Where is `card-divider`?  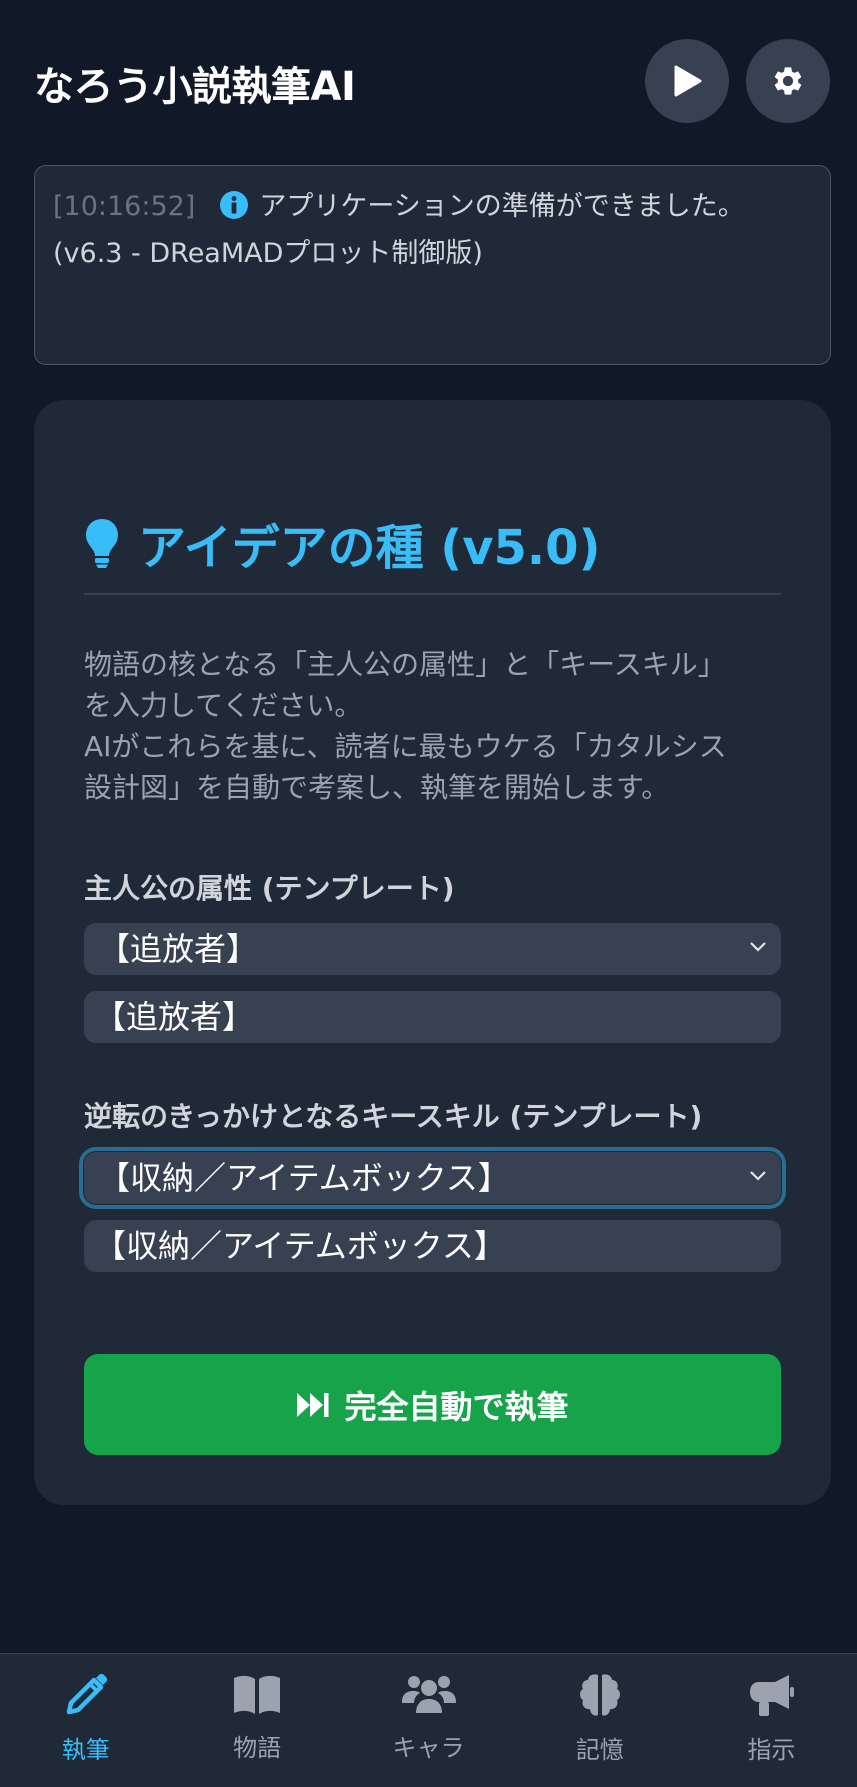 card-divider is located at coordinates (432, 594).